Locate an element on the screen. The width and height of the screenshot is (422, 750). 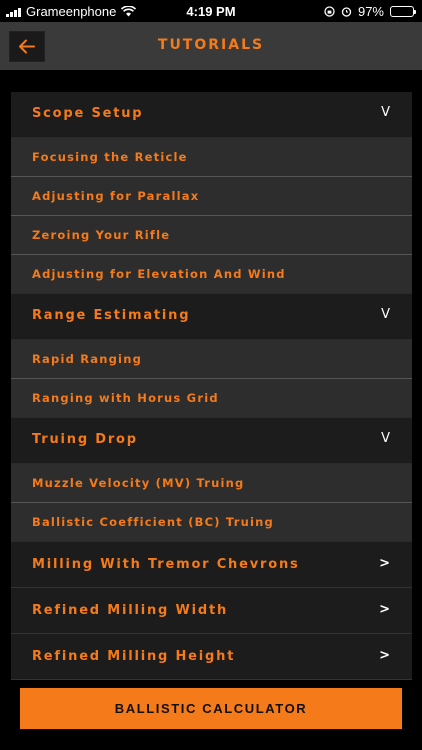
link-title: Milling With Tremor Chevrons is located at coordinates (166, 564).